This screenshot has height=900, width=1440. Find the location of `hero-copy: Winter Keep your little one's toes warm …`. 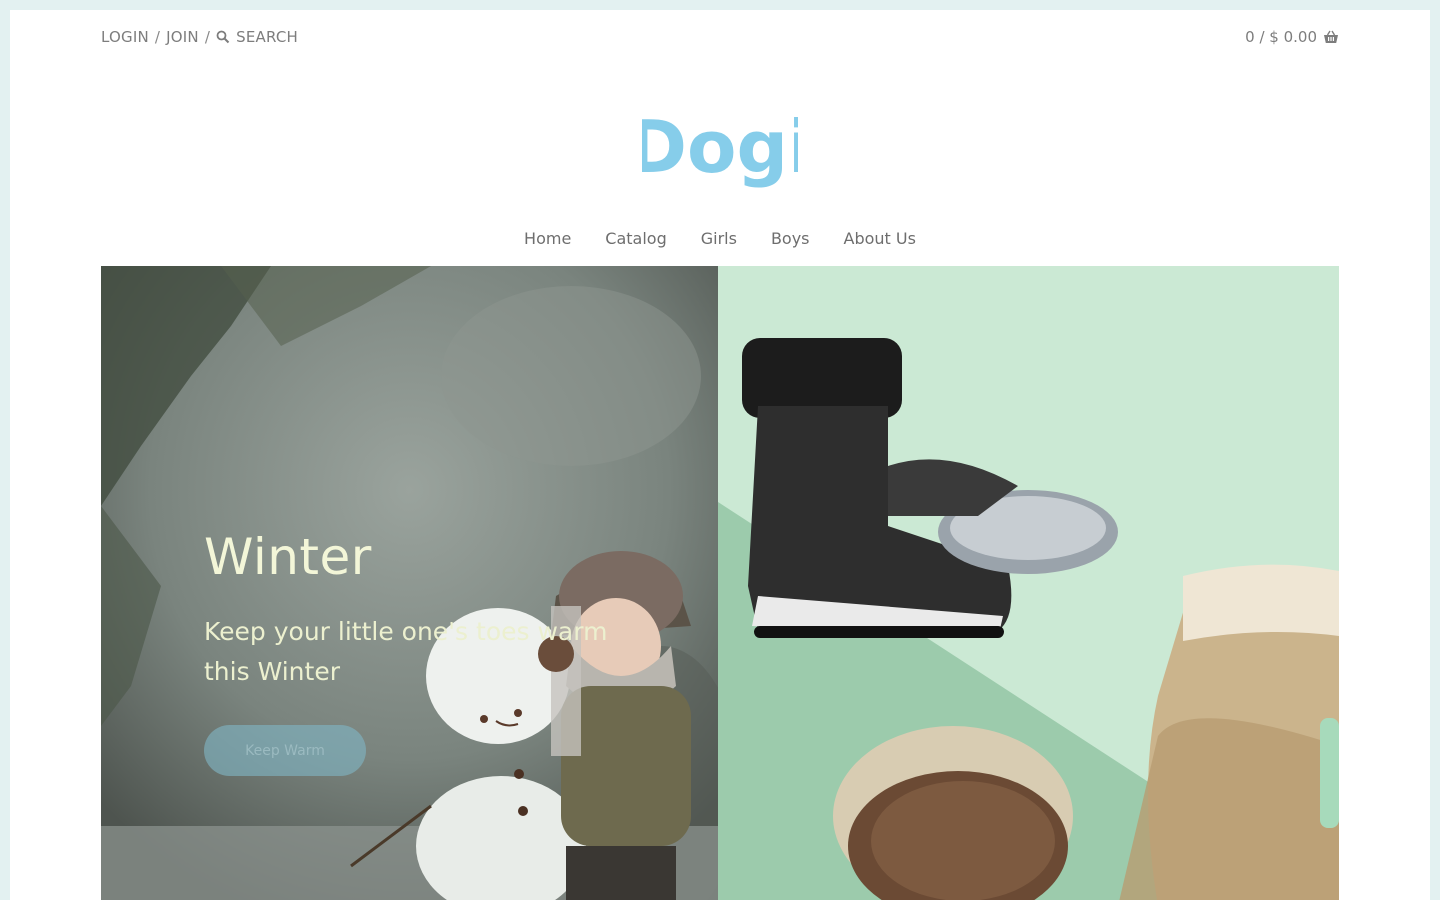

hero-copy: Winter Keep your little one's toes warm … is located at coordinates (434, 652).